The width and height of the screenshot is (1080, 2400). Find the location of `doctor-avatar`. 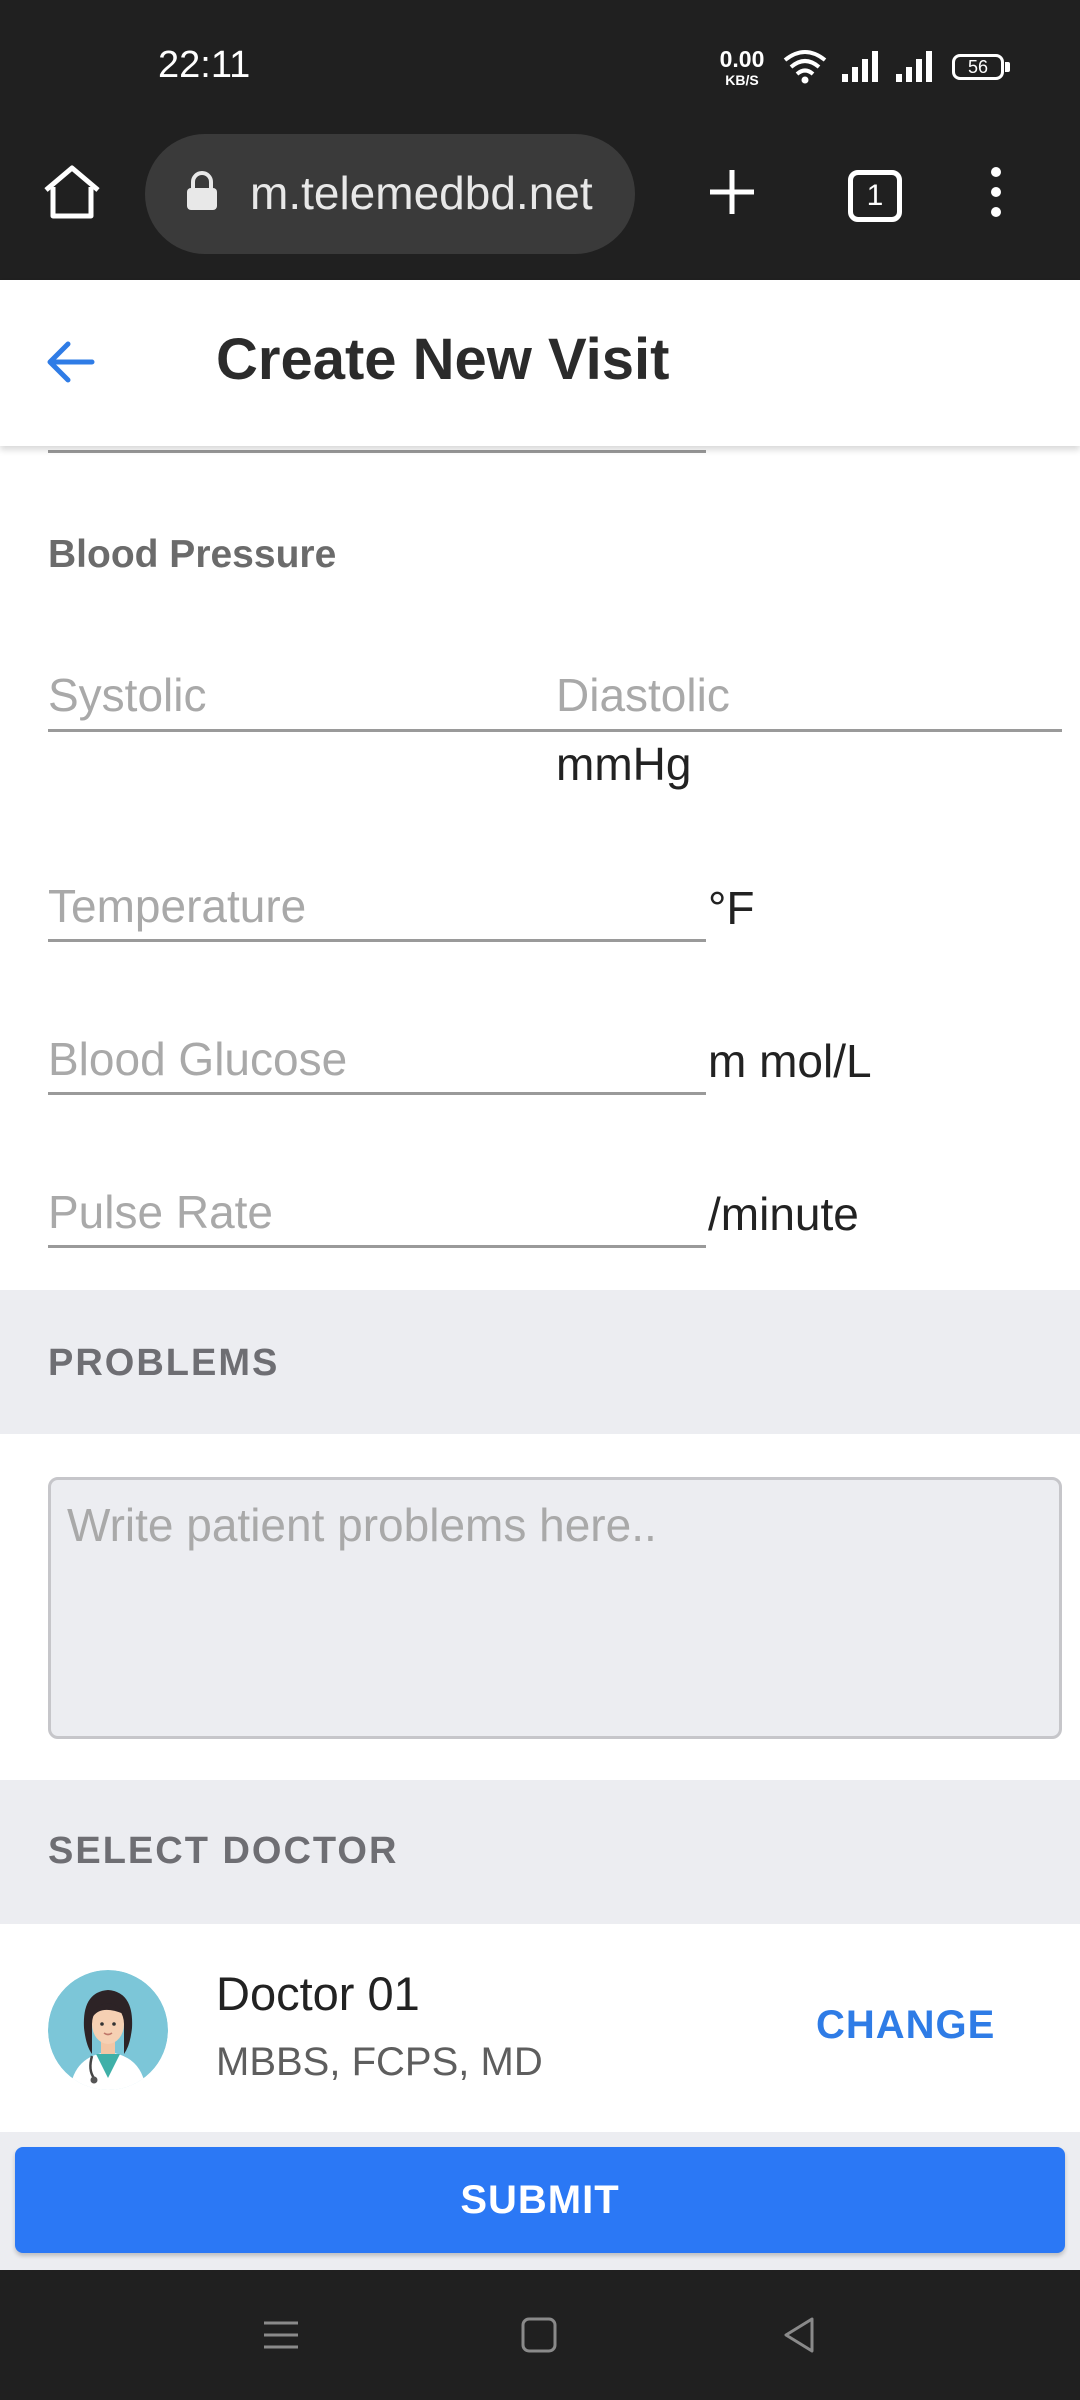

doctor-avatar is located at coordinates (108, 2030).